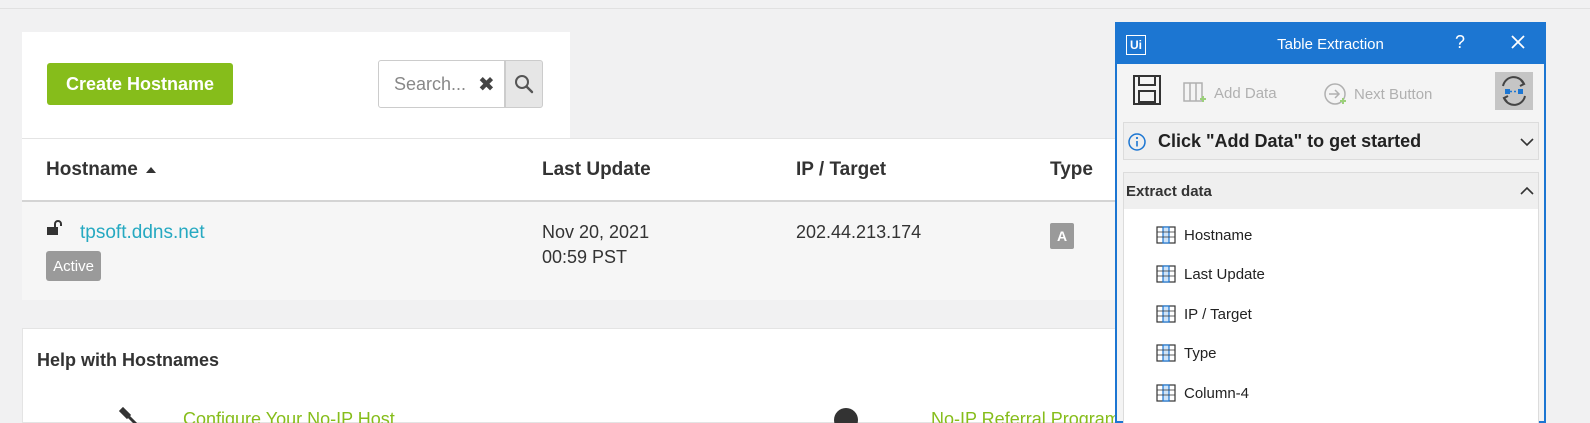  Describe the element at coordinates (841, 170) in the screenshot. I see `header-ip-target: IP / Target` at that location.